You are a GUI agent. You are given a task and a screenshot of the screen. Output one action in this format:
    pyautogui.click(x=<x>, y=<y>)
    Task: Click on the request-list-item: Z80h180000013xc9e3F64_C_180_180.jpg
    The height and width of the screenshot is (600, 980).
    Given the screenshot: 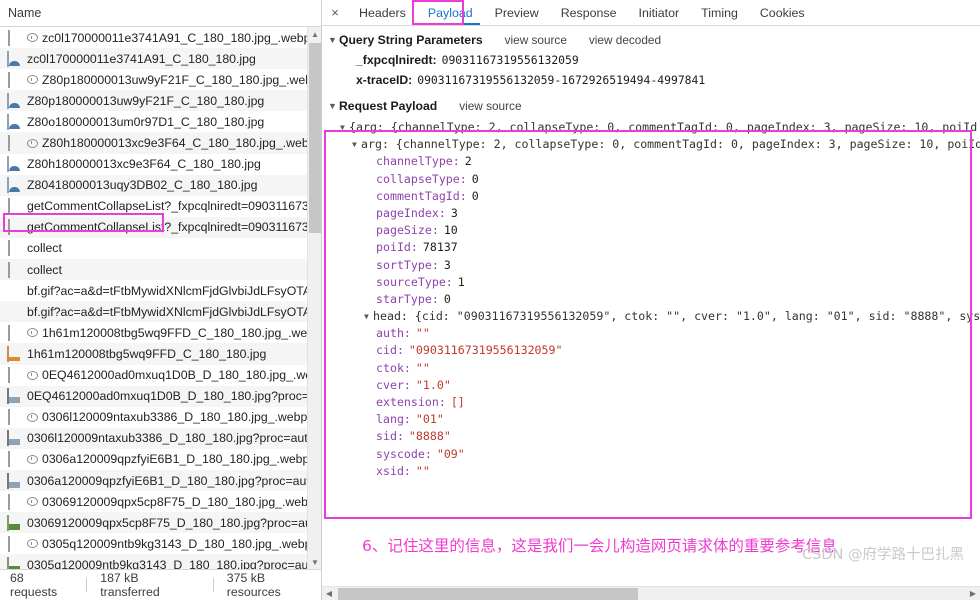 What is the action you would take?
    pyautogui.click(x=160, y=164)
    